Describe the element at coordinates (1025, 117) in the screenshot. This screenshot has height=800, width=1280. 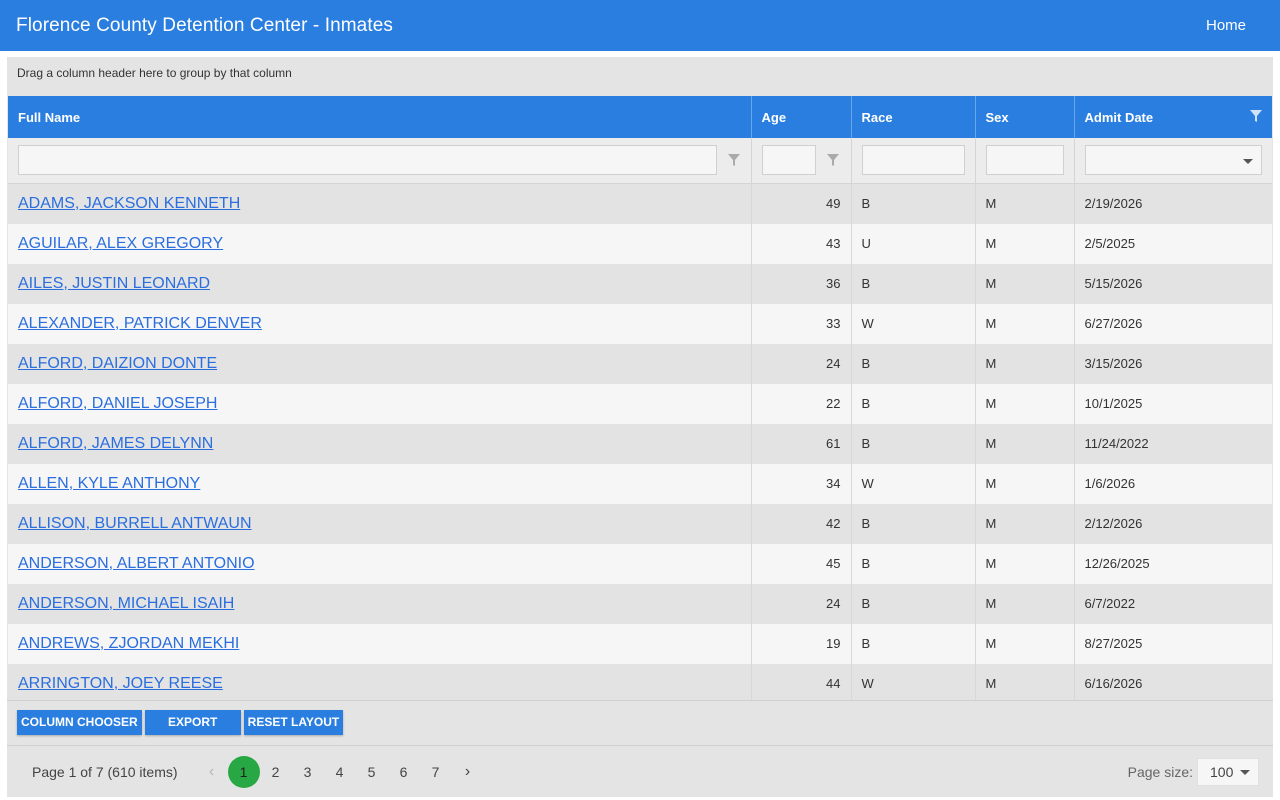
I see `column-header-sex: Sex` at that location.